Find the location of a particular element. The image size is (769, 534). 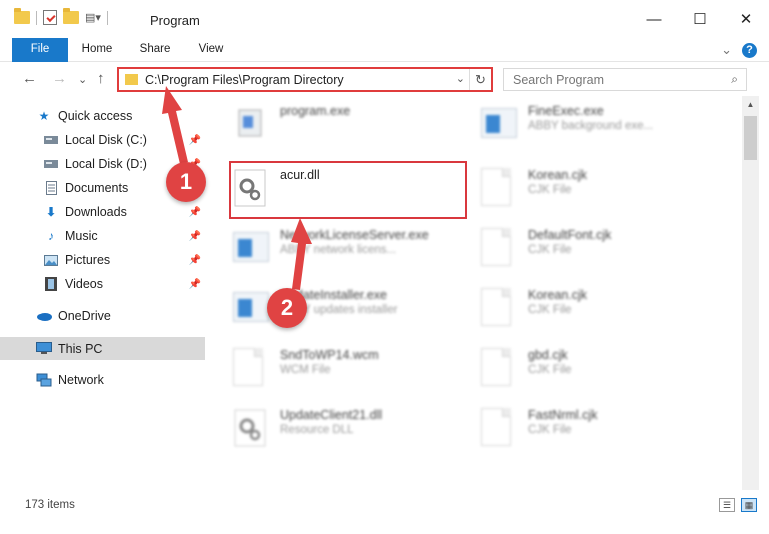

sidebar-item-quick-access: ★ Quick access is located at coordinates (102, 116).